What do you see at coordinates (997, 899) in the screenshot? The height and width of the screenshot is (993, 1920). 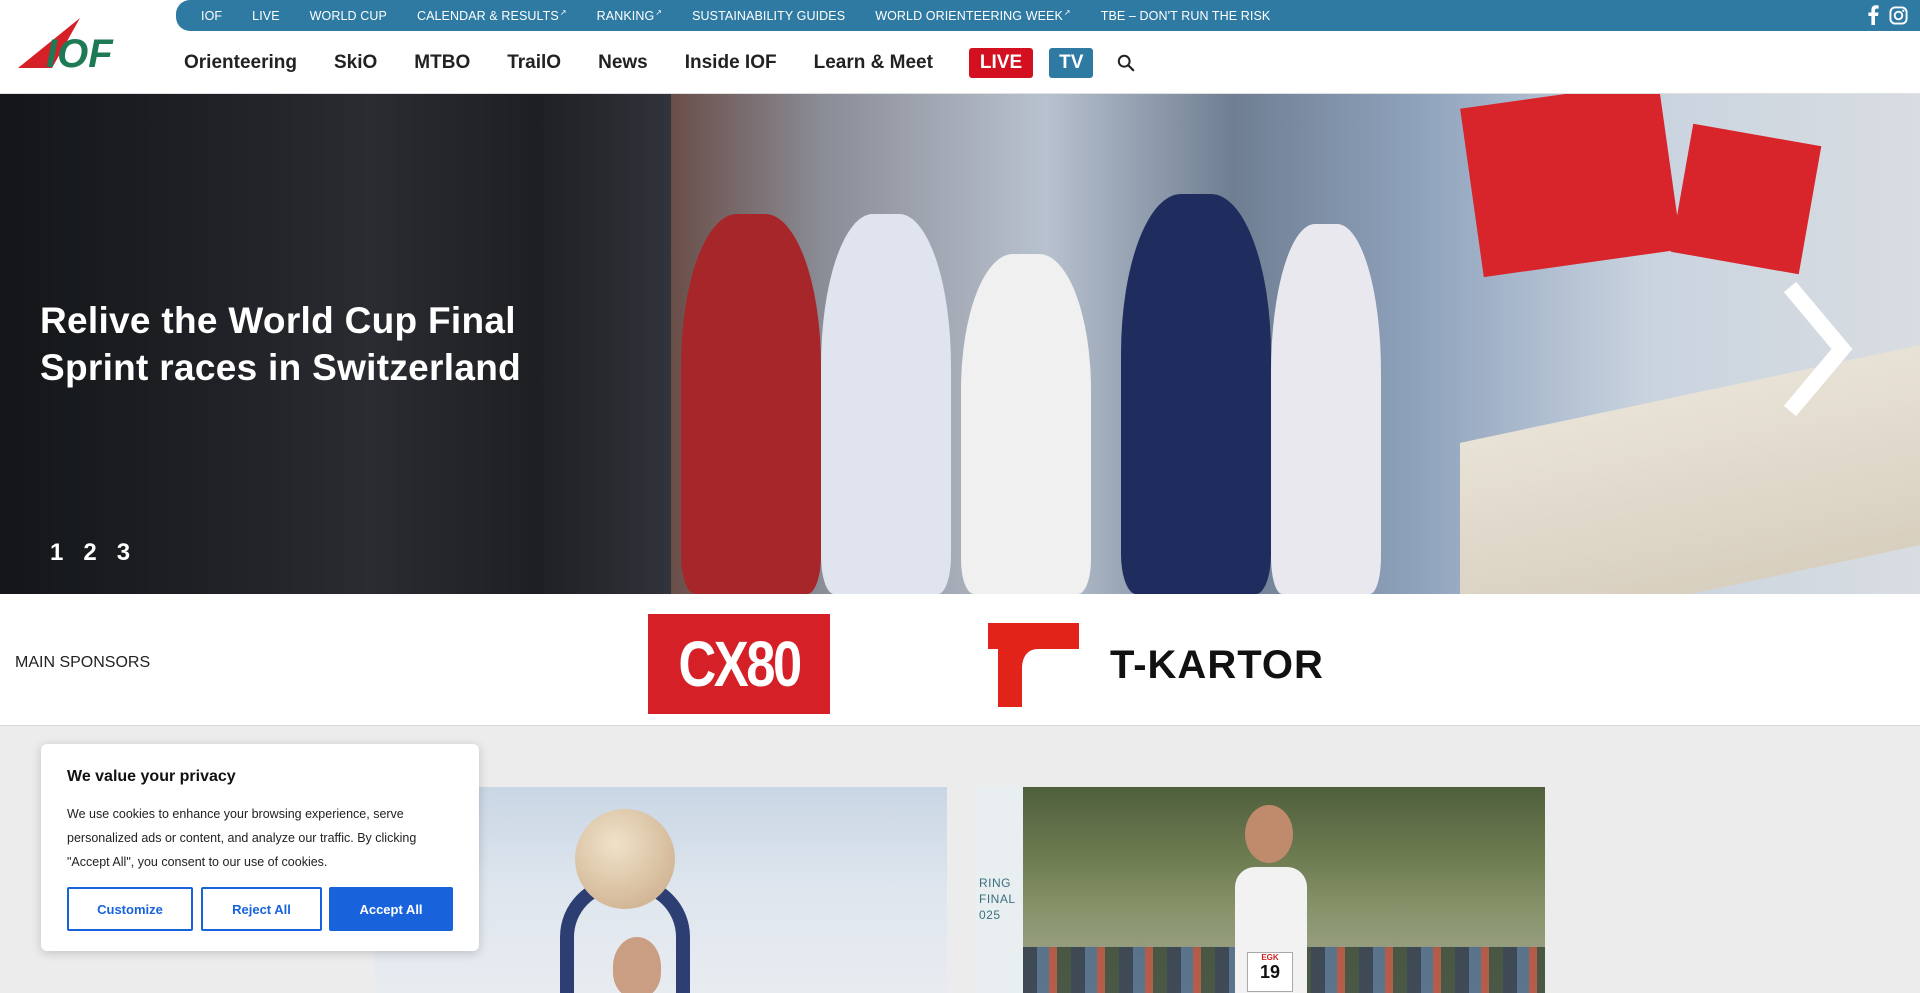 I see `sign-line: FINAL` at bounding box center [997, 899].